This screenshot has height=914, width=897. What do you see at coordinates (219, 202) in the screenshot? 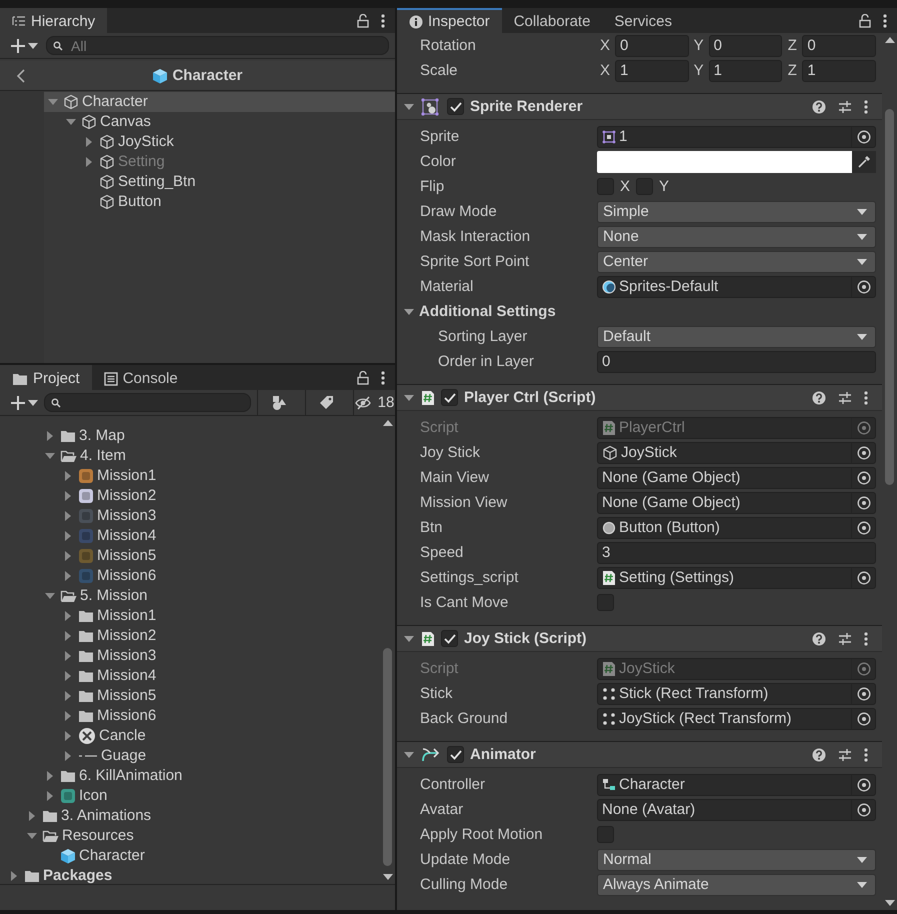
I see `tree-item: Button` at bounding box center [219, 202].